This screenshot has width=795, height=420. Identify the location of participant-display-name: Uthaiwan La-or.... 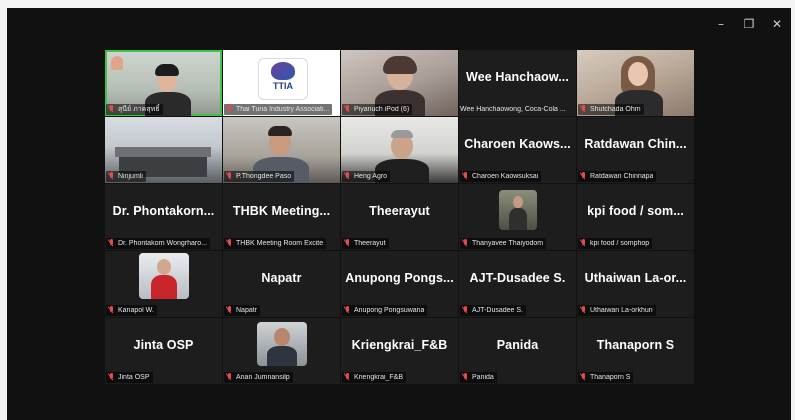
(635, 278).